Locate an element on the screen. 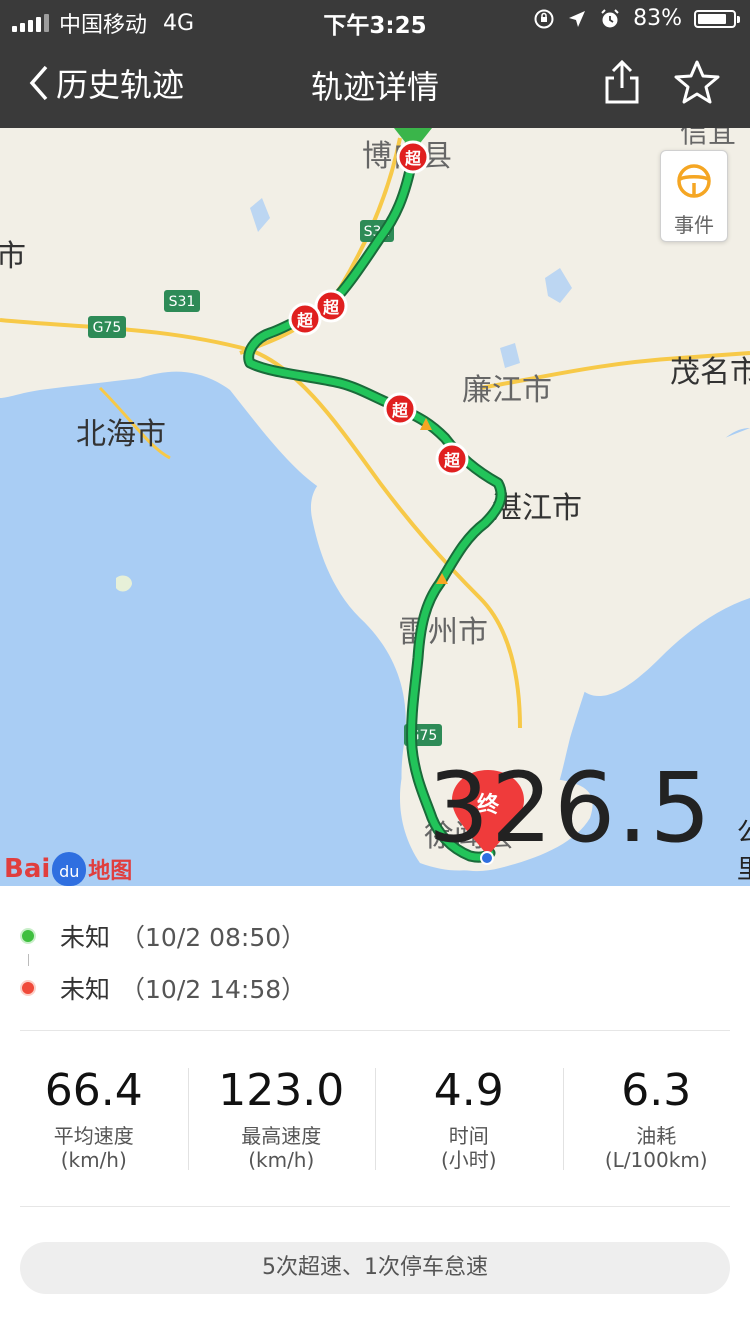 The height and width of the screenshot is (1334, 750). total-distance: 326.5 公里 is located at coordinates (589, 823).